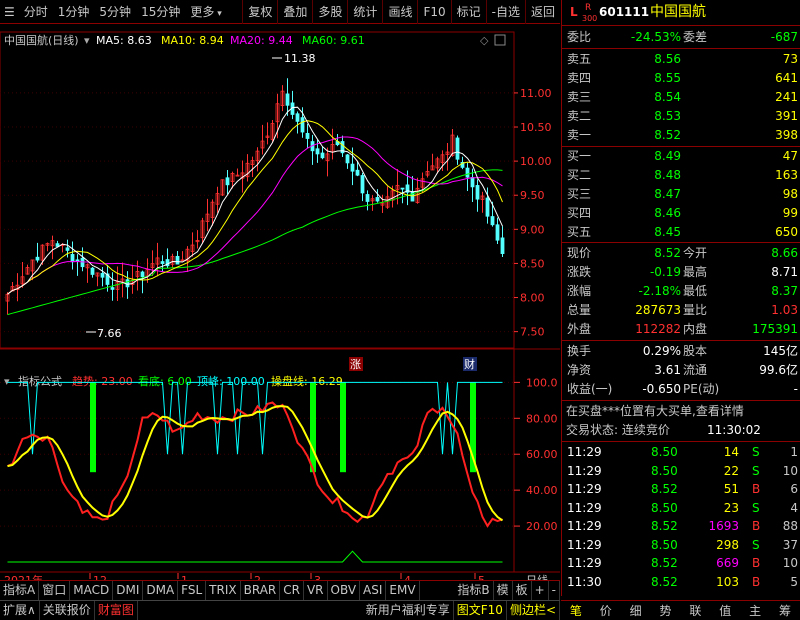 This screenshot has width=800, height=620. What do you see at coordinates (74, 12) in the screenshot?
I see `tab-1min: 1分钟` at bounding box center [74, 12].